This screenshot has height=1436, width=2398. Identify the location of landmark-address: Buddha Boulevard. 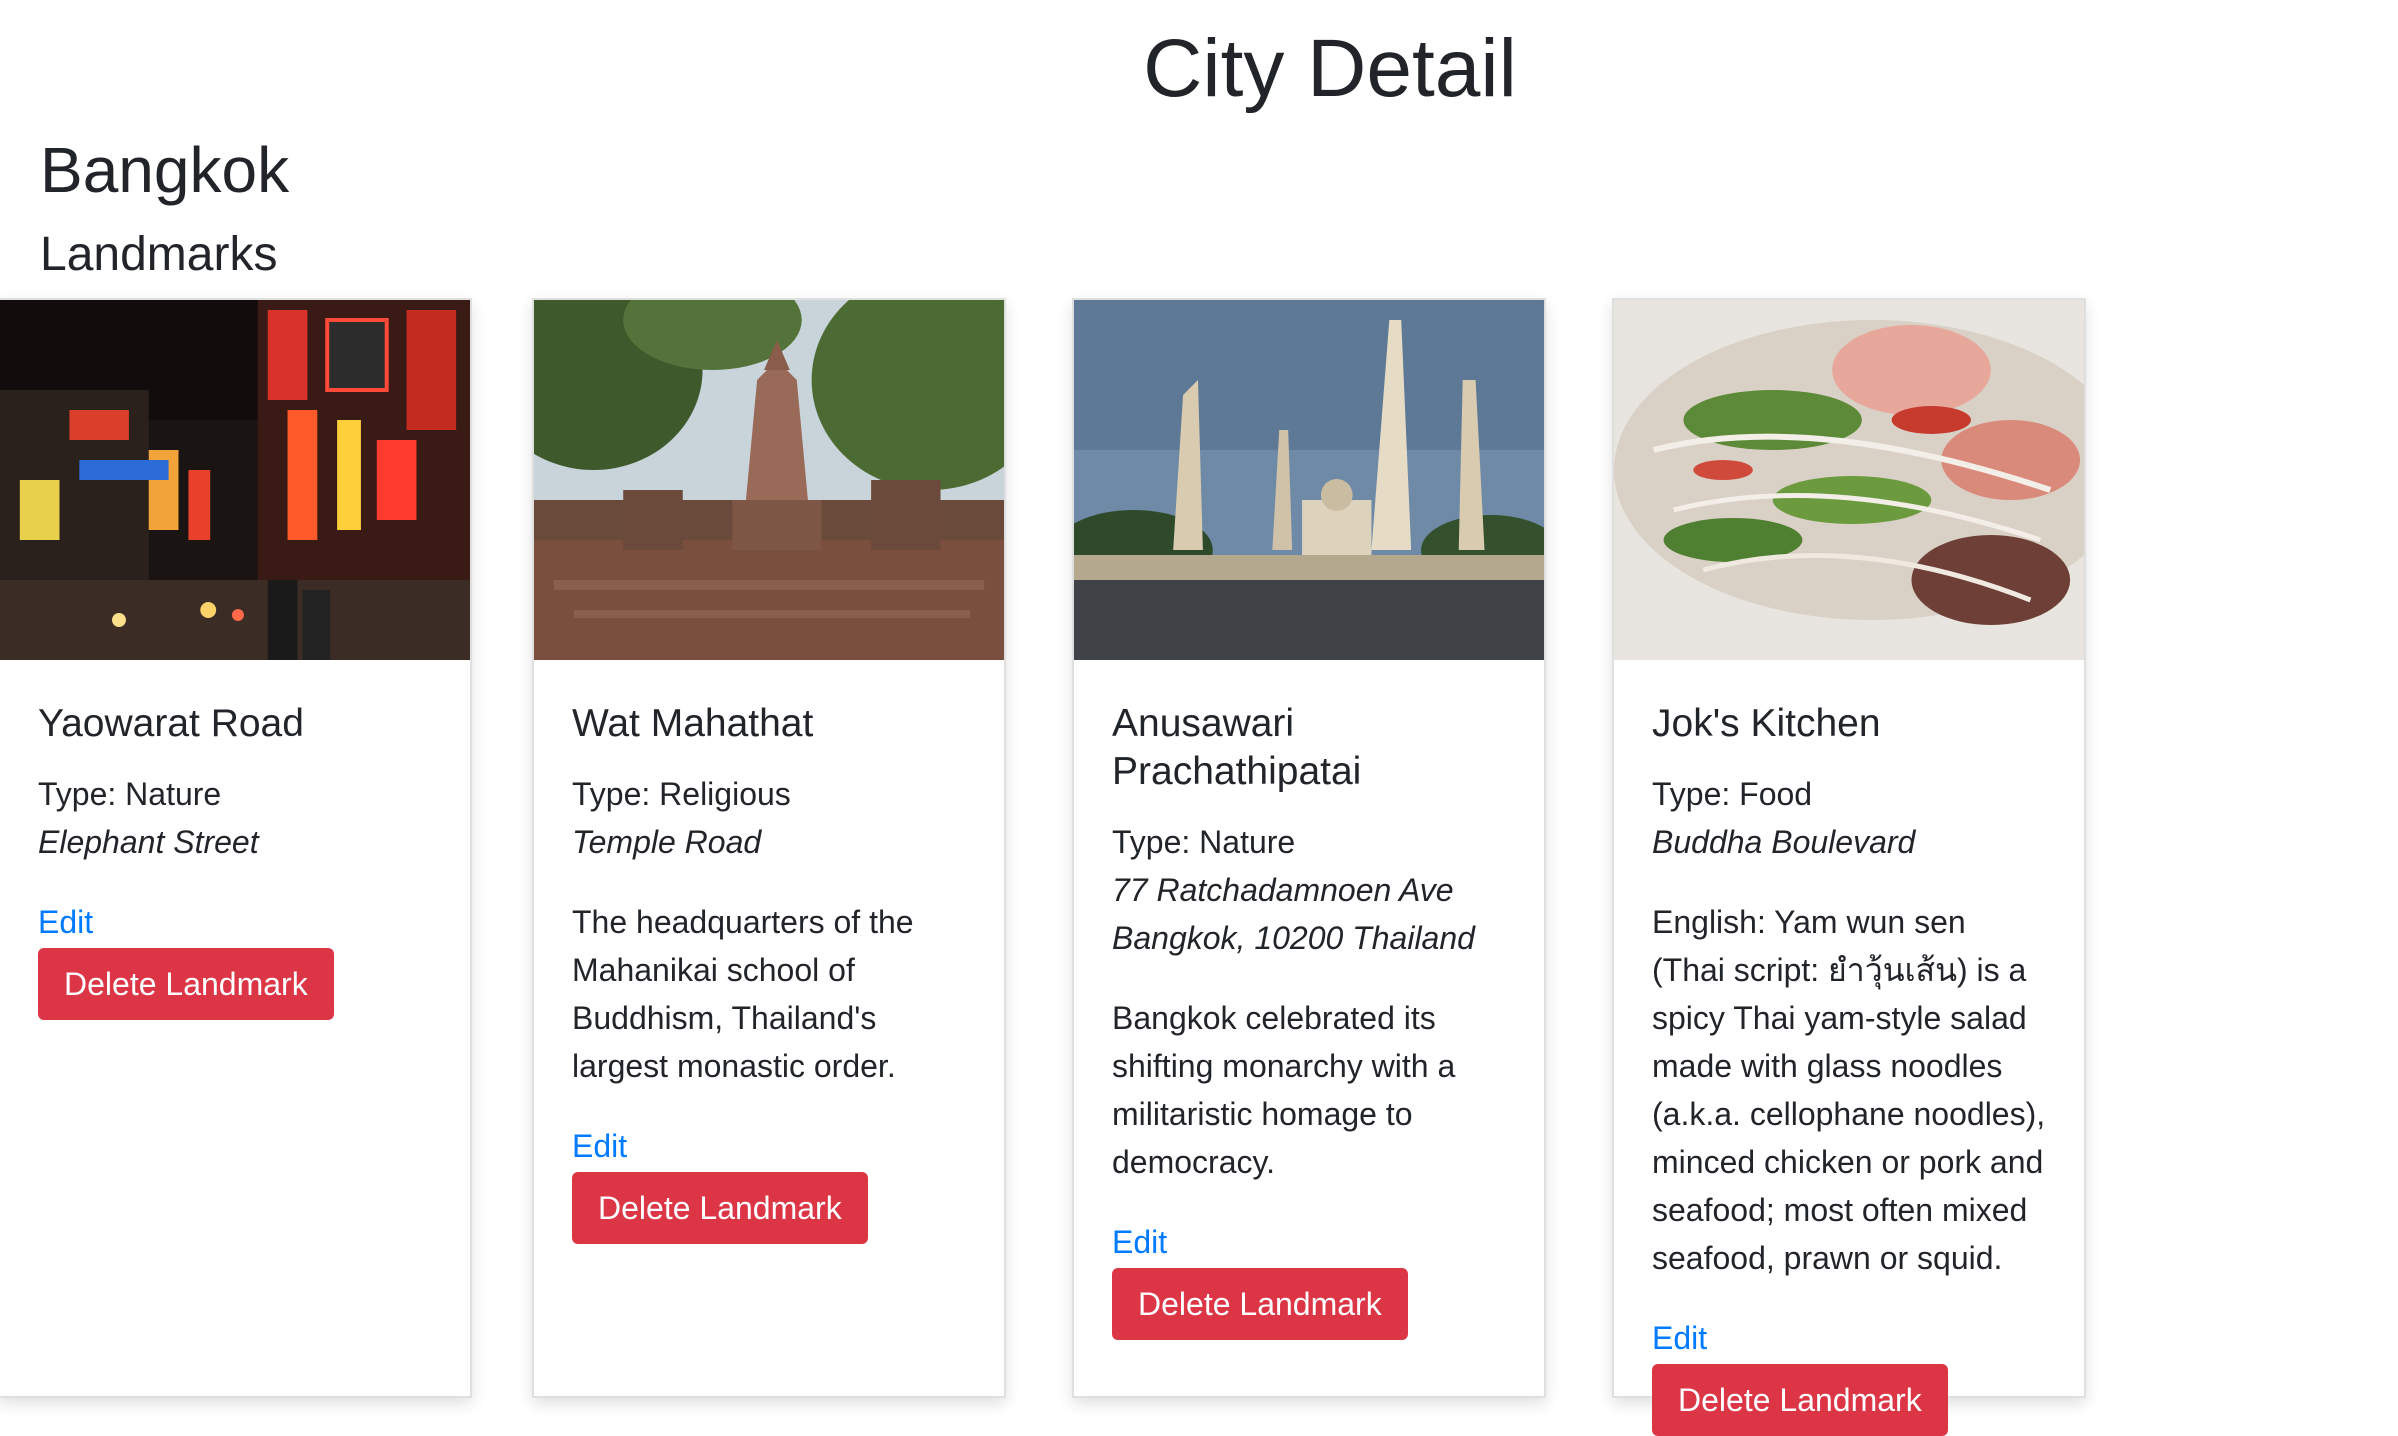
(1784, 842).